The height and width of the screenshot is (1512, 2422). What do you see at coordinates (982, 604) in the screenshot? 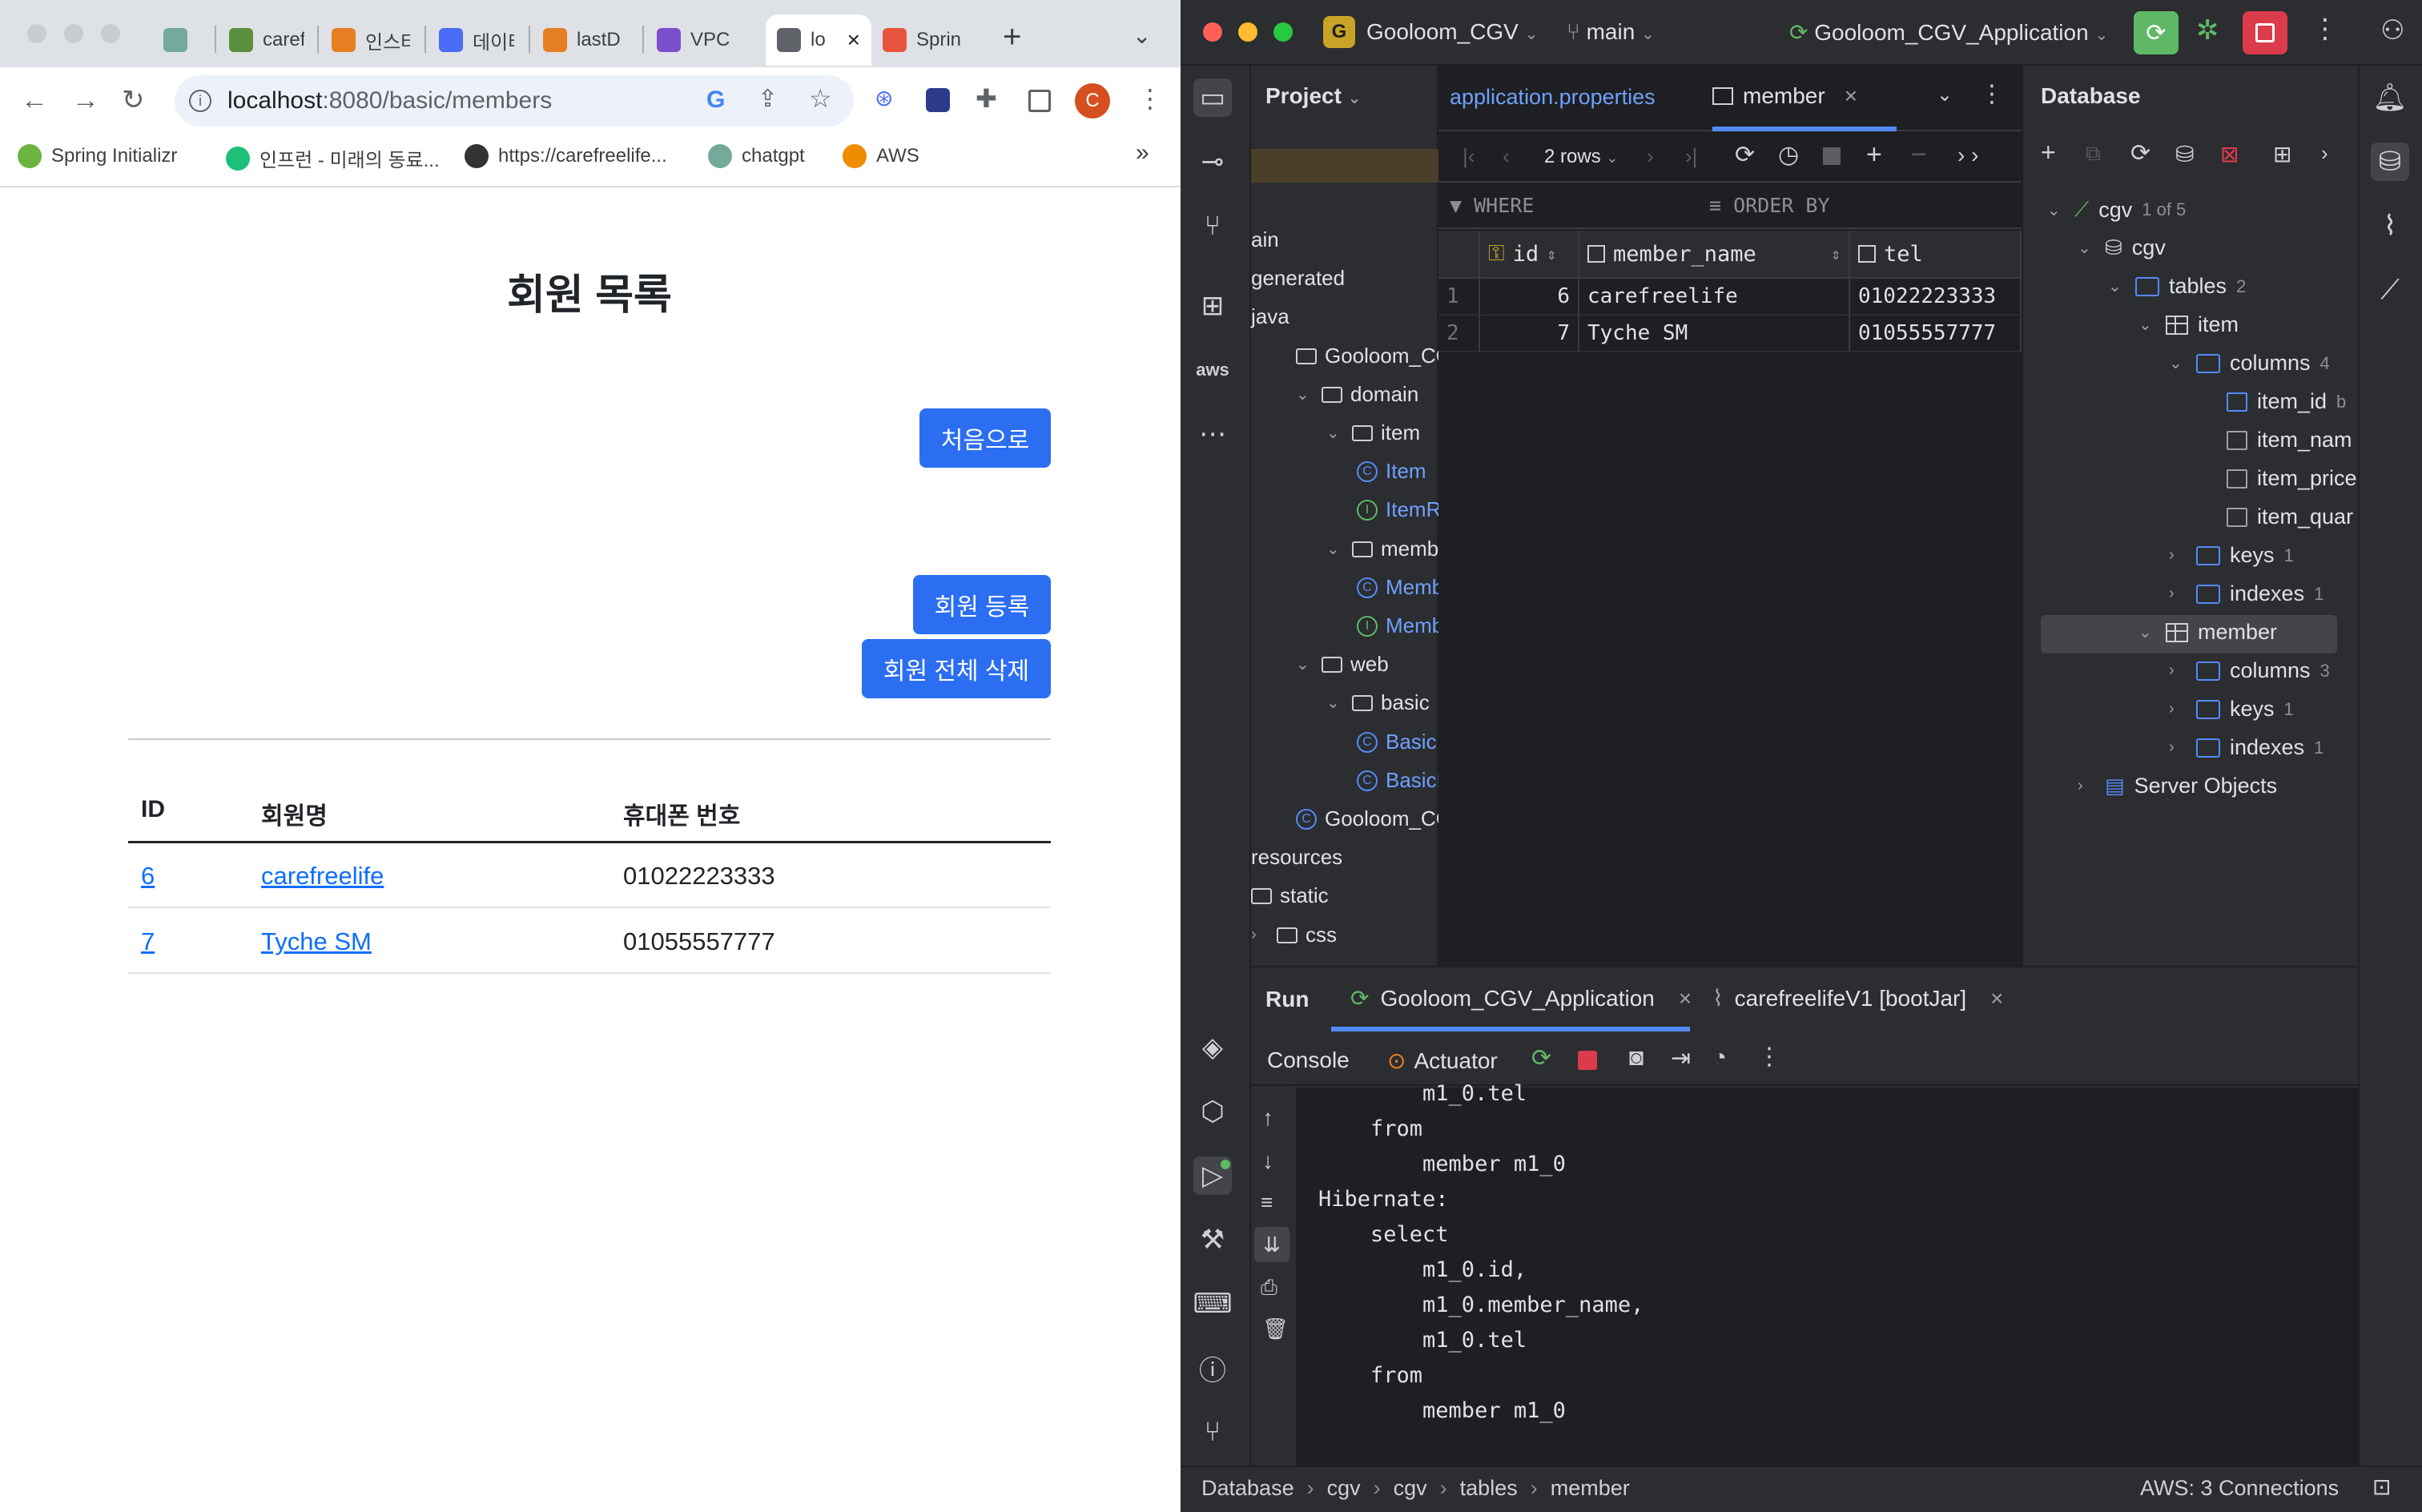
I see `register-member-button: 회원 등록` at bounding box center [982, 604].